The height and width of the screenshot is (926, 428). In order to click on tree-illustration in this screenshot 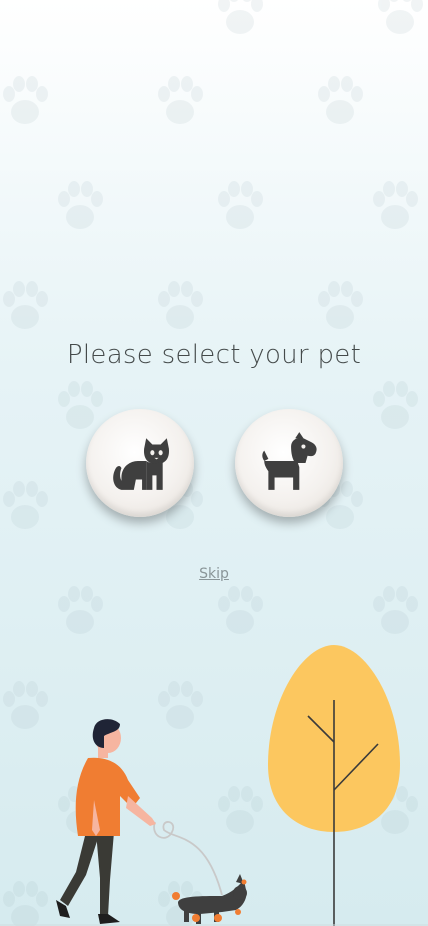, I will do `click(334, 785)`.